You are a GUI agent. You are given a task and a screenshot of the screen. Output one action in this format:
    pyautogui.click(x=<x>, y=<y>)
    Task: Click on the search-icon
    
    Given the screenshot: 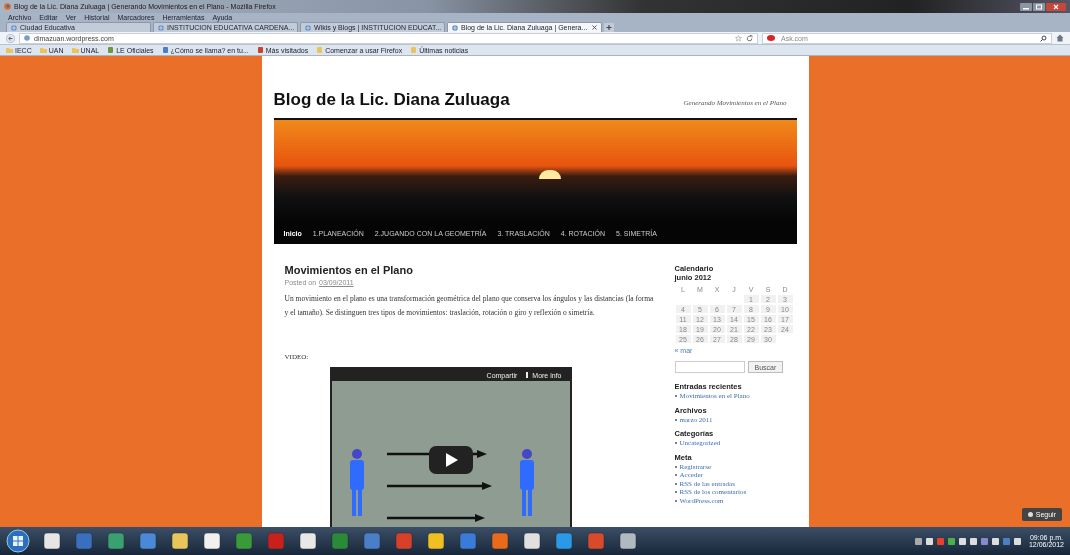 What is the action you would take?
    pyautogui.click(x=1043, y=38)
    